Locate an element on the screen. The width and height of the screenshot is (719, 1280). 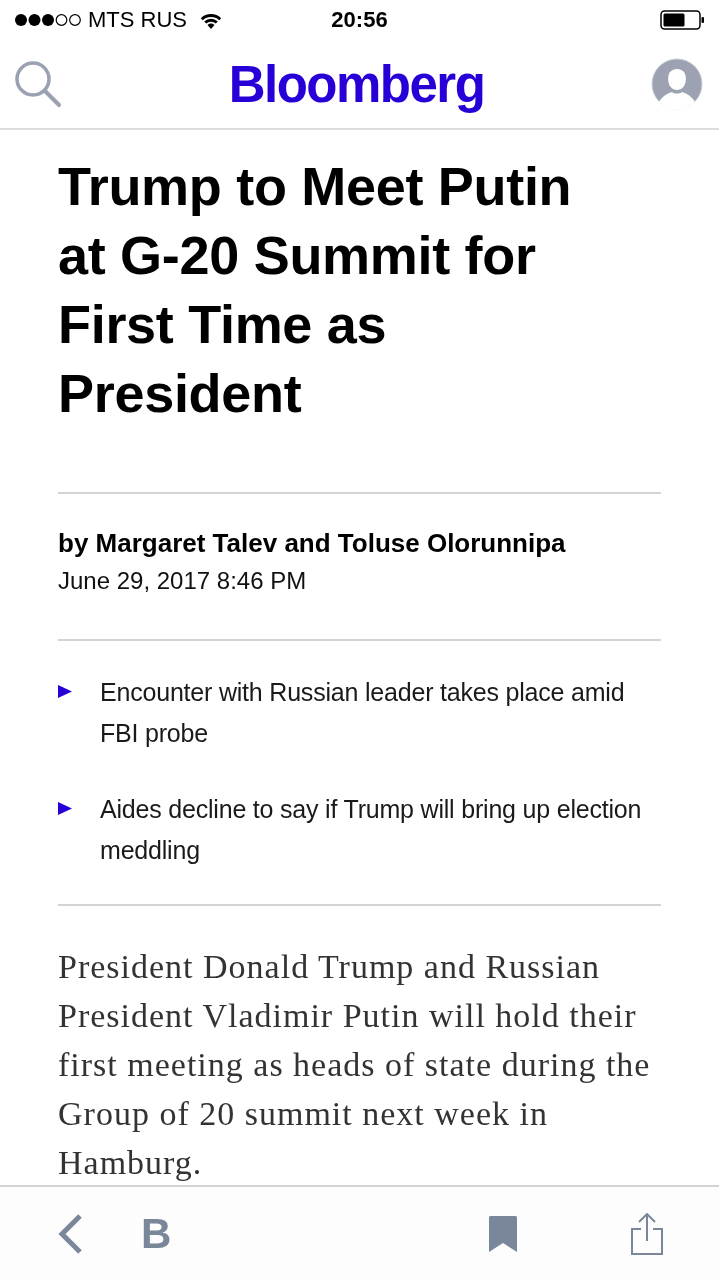
bookmark-icon is located at coordinates (503, 1233).